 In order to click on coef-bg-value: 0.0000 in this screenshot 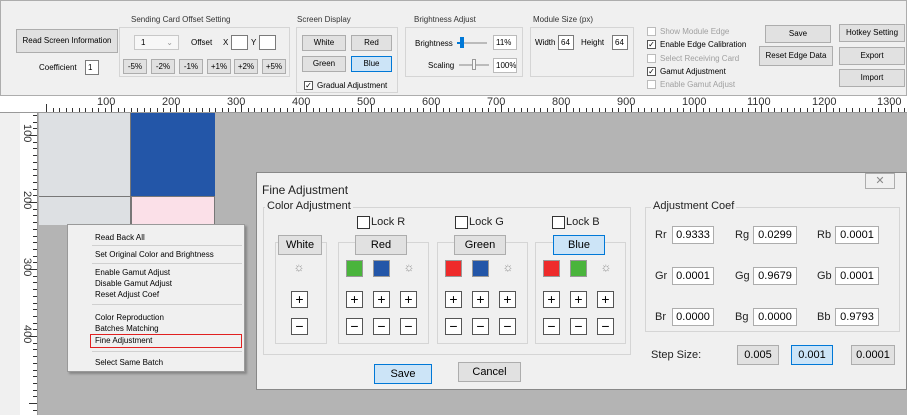, I will do `click(775, 317)`.